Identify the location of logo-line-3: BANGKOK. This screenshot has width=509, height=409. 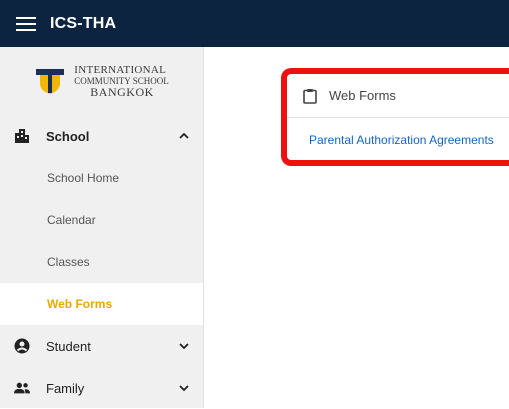
(122, 91).